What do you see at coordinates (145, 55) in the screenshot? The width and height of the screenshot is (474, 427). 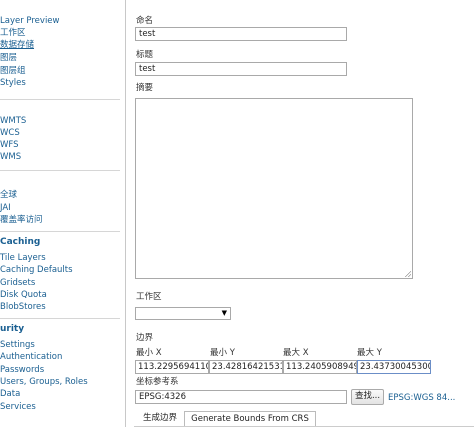 I see `title-label: 标题` at bounding box center [145, 55].